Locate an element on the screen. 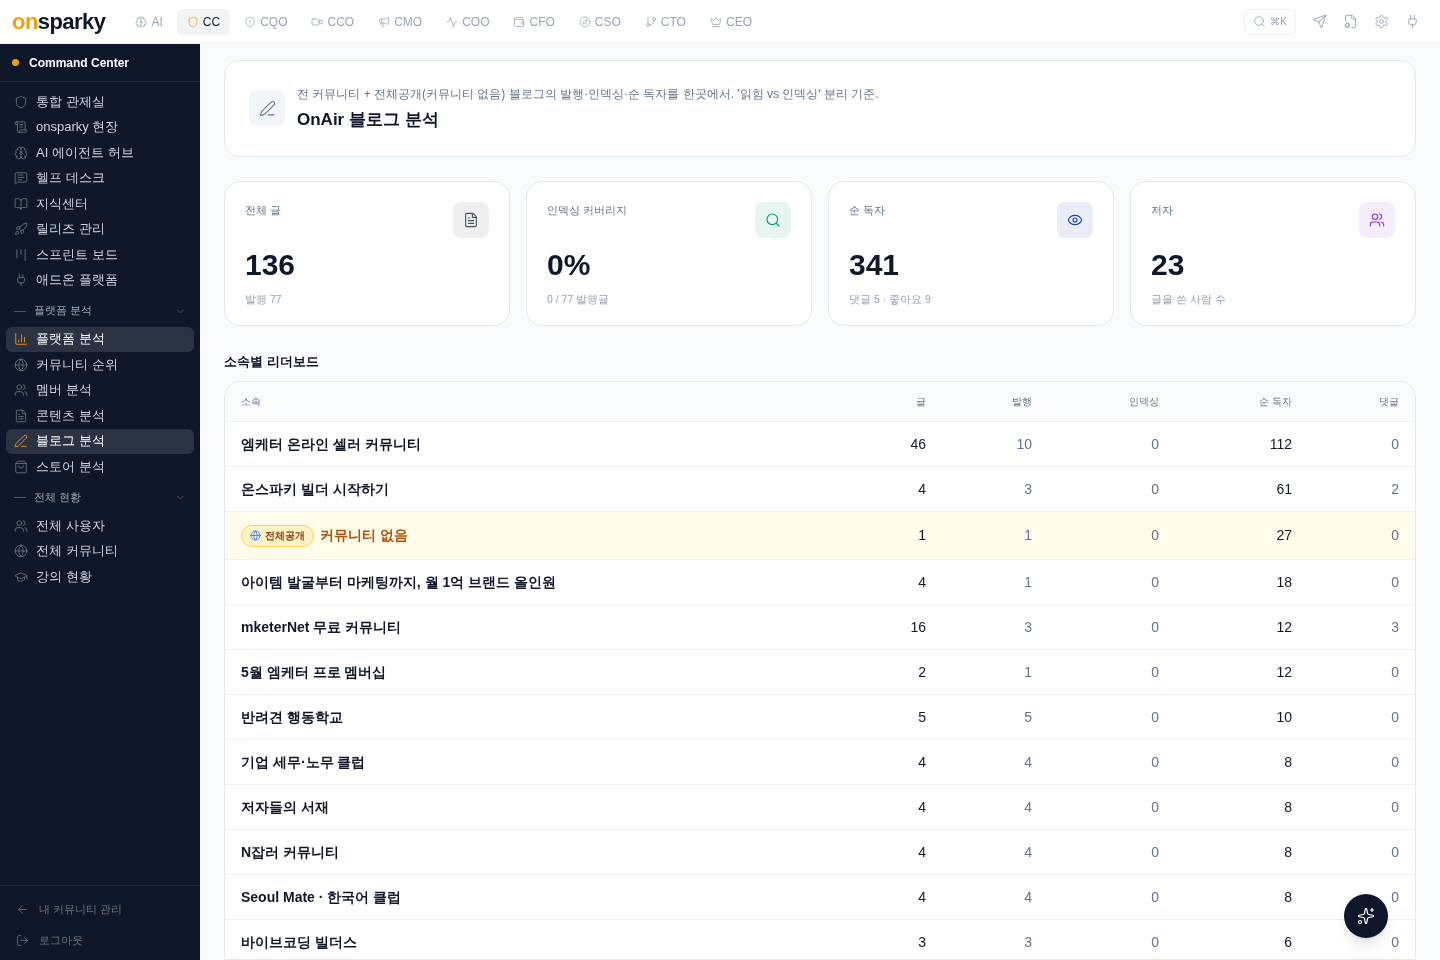 Image resolution: width=1440 pixels, height=960 pixels. logo: onsparky is located at coordinates (59, 21).